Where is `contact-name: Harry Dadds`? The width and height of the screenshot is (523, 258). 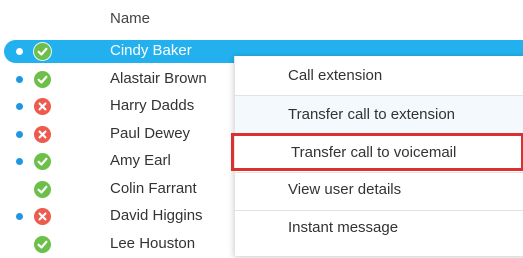 contact-name: Harry Dadds is located at coordinates (152, 105).